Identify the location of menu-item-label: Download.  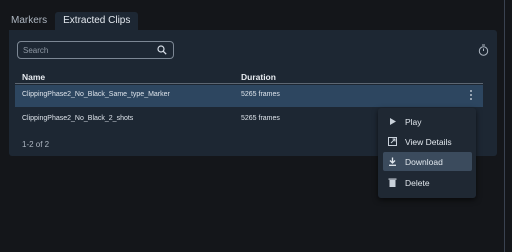
(424, 162).